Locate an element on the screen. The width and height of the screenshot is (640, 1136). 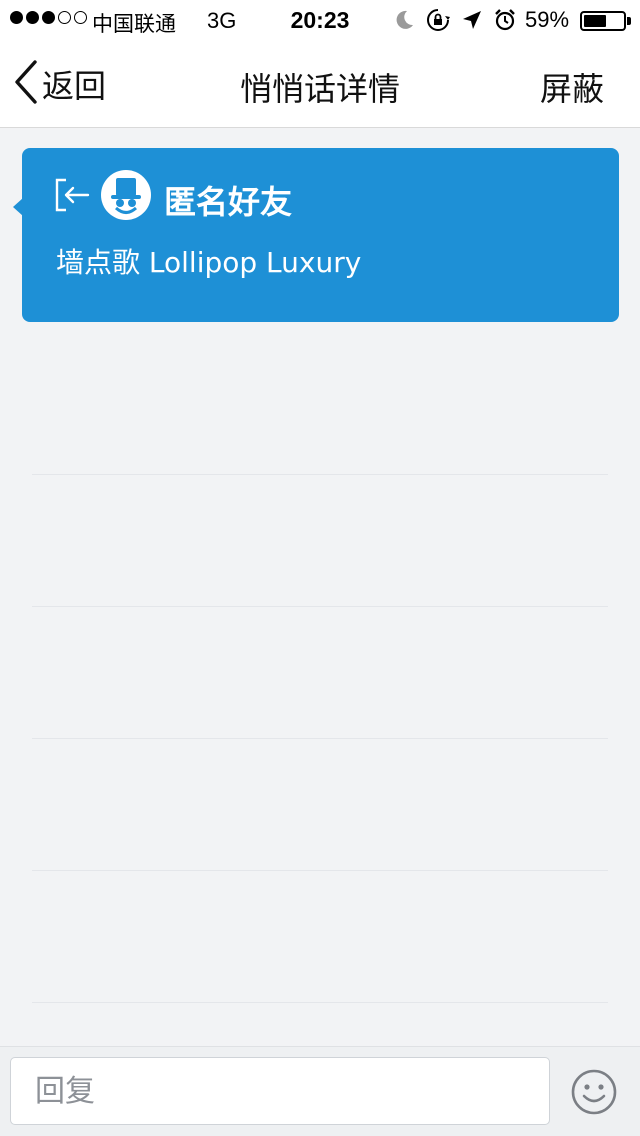
moon-icon is located at coordinates (404, 20).